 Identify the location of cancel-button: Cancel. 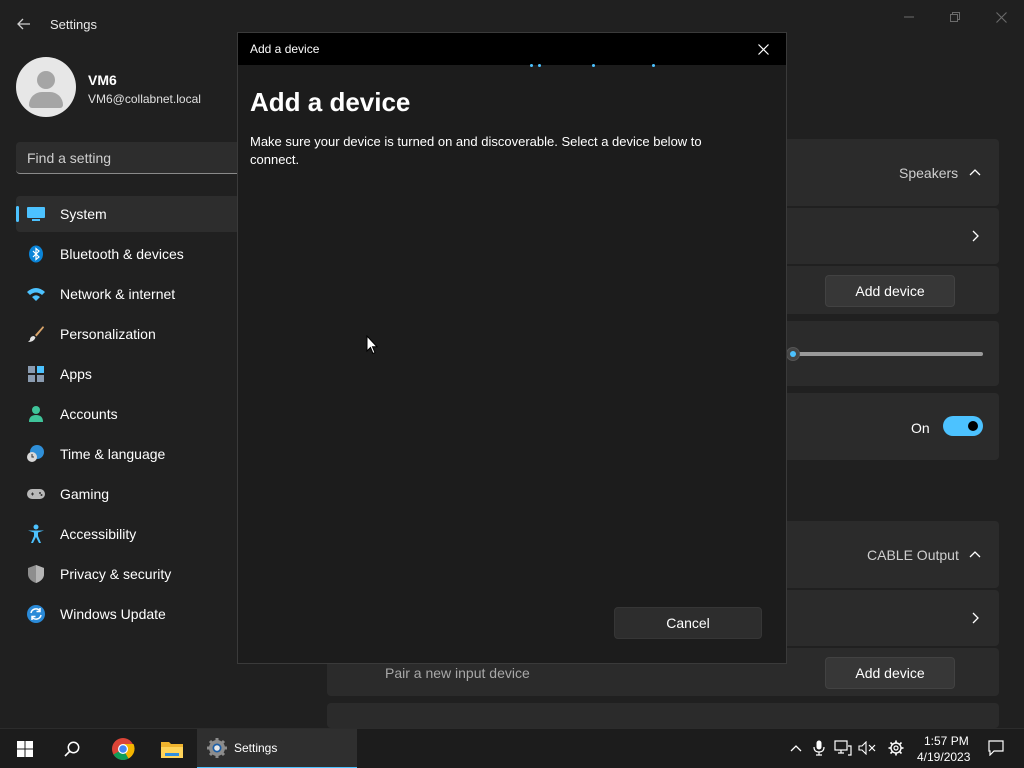
(688, 623).